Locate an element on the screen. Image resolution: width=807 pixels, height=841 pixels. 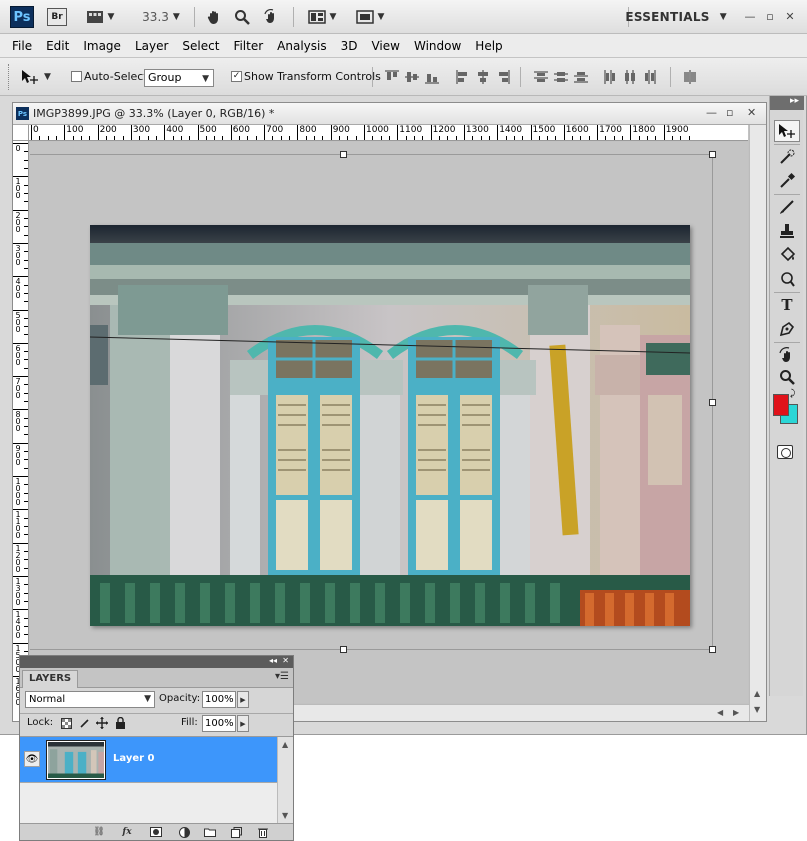
menu-layer: Layer is located at coordinates (151, 46).